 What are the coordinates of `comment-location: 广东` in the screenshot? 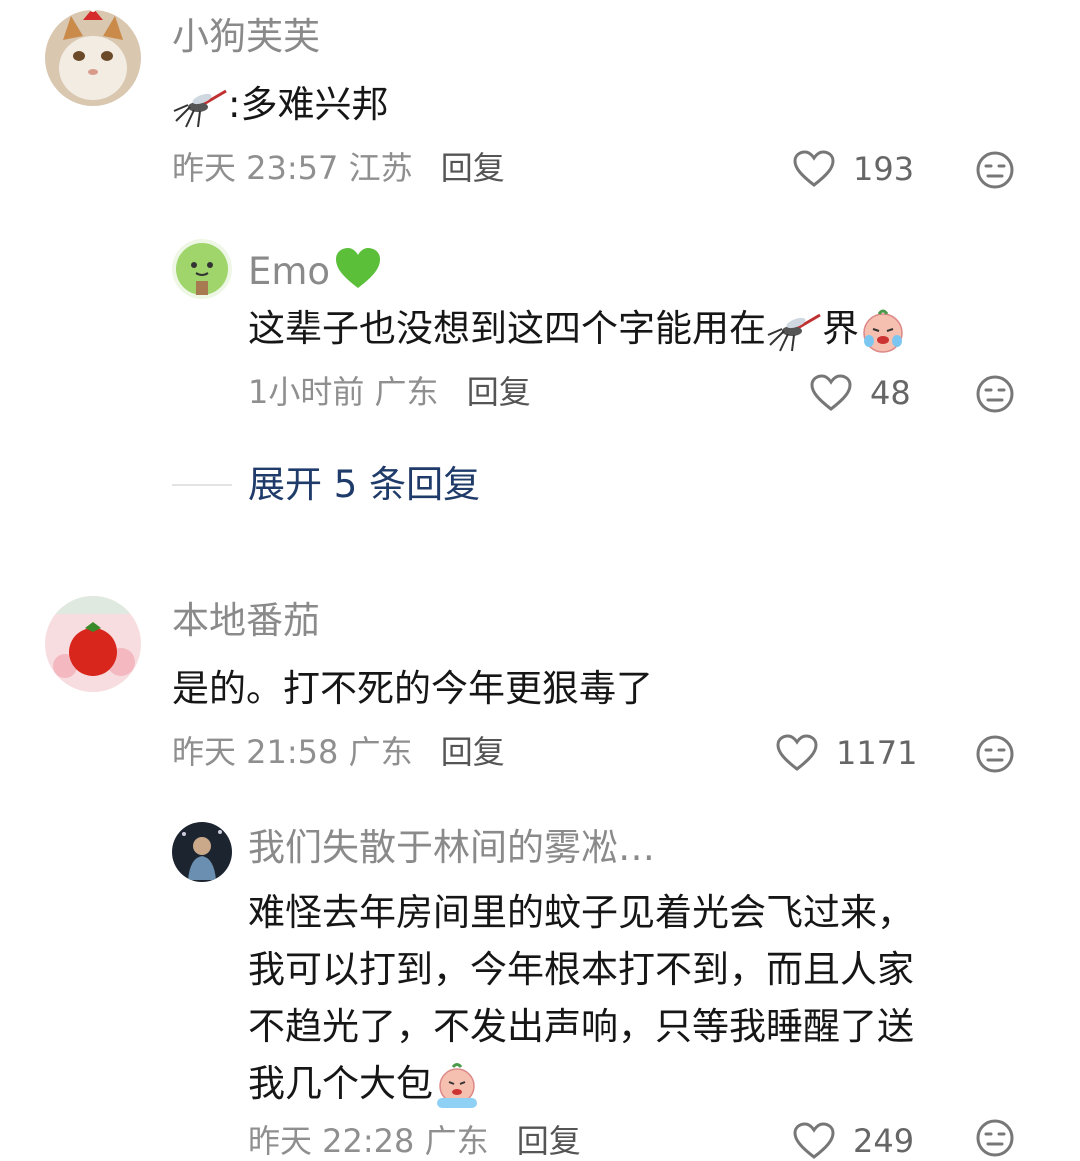 It's located at (380, 752).